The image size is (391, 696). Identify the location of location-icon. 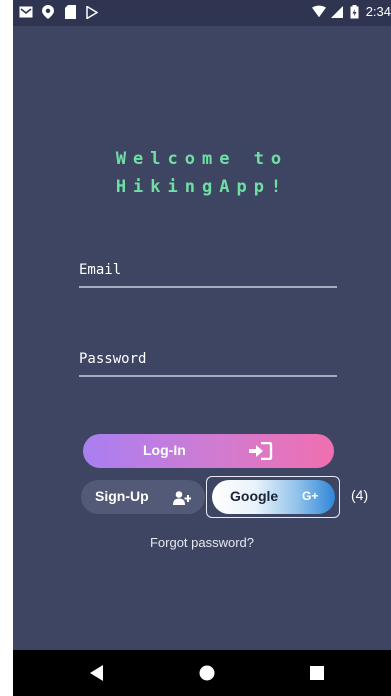
(48, 12).